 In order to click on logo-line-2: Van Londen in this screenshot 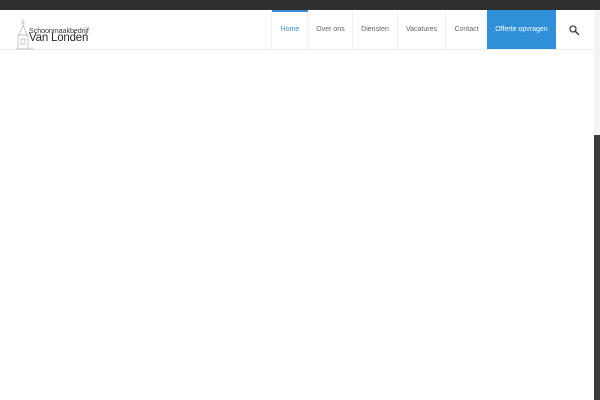, I will do `click(59, 38)`.